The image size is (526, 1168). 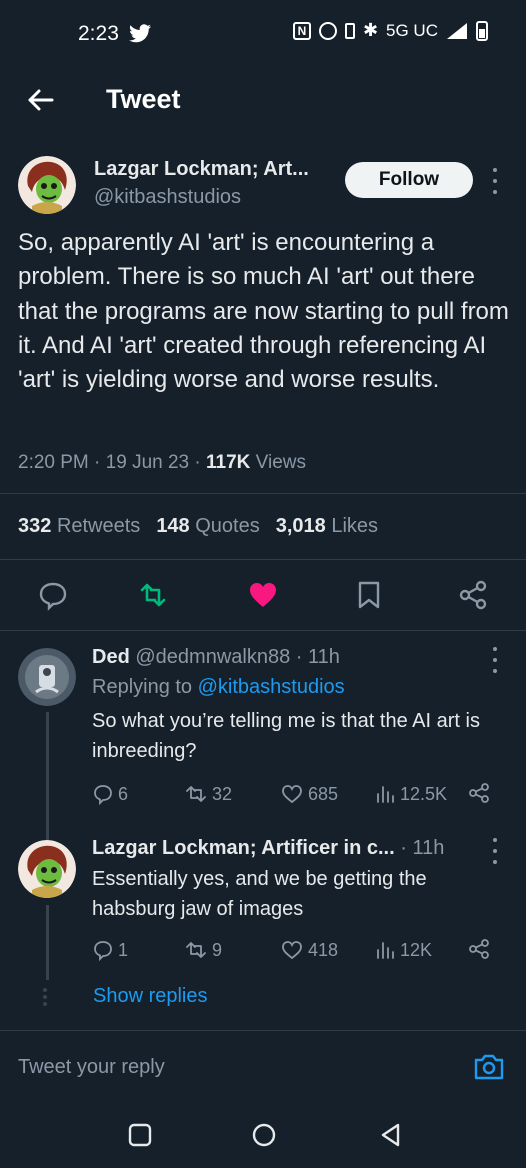 I want to click on reply-actions: 6 32 685 12.5K, so click(x=302, y=794).